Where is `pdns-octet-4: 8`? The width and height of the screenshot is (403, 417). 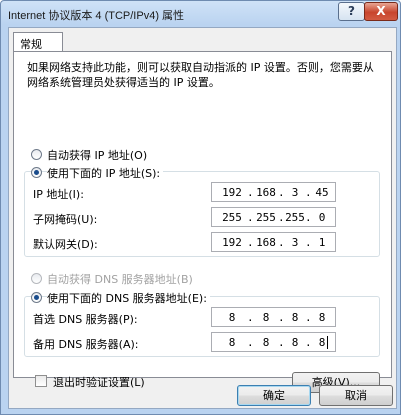 pdns-octet-4: 8 is located at coordinates (322, 317).